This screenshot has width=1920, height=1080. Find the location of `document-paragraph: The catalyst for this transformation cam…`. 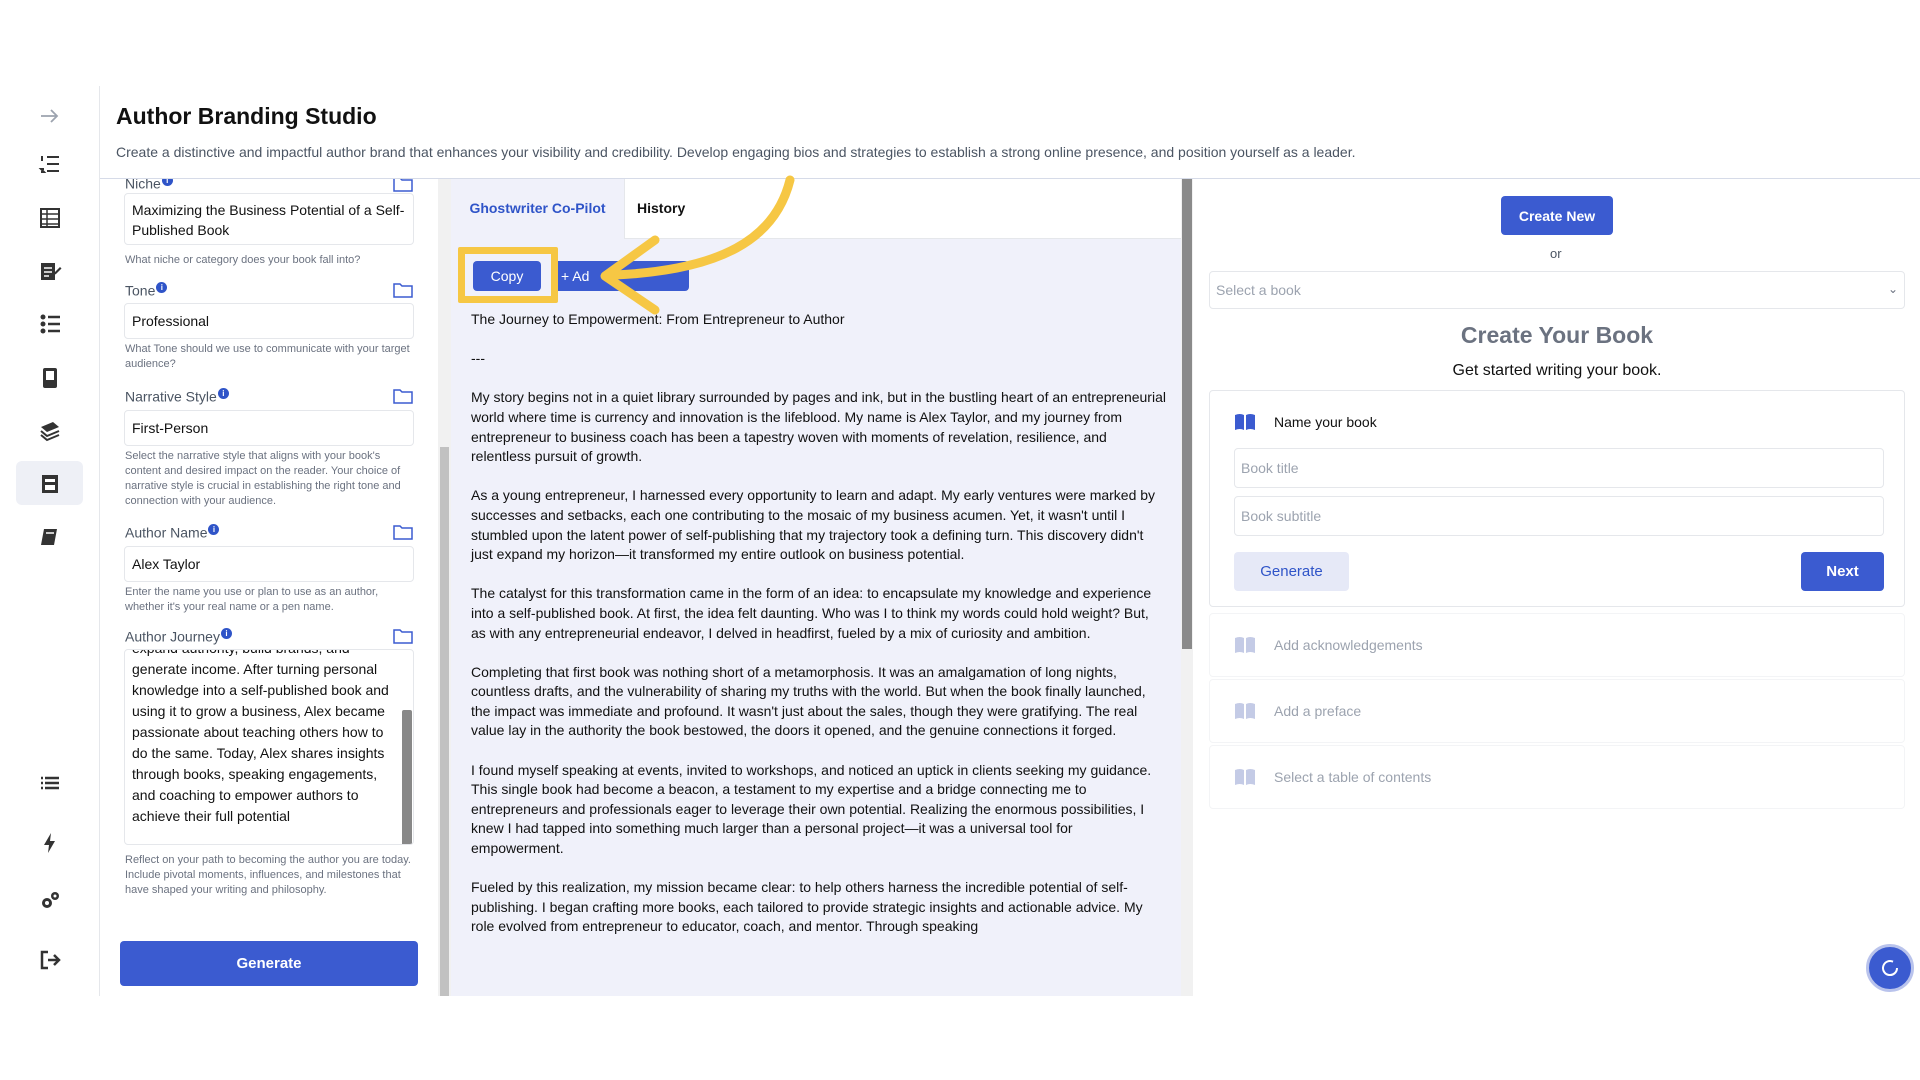

document-paragraph: The catalyst for this transformation cam… is located at coordinates (811, 613).